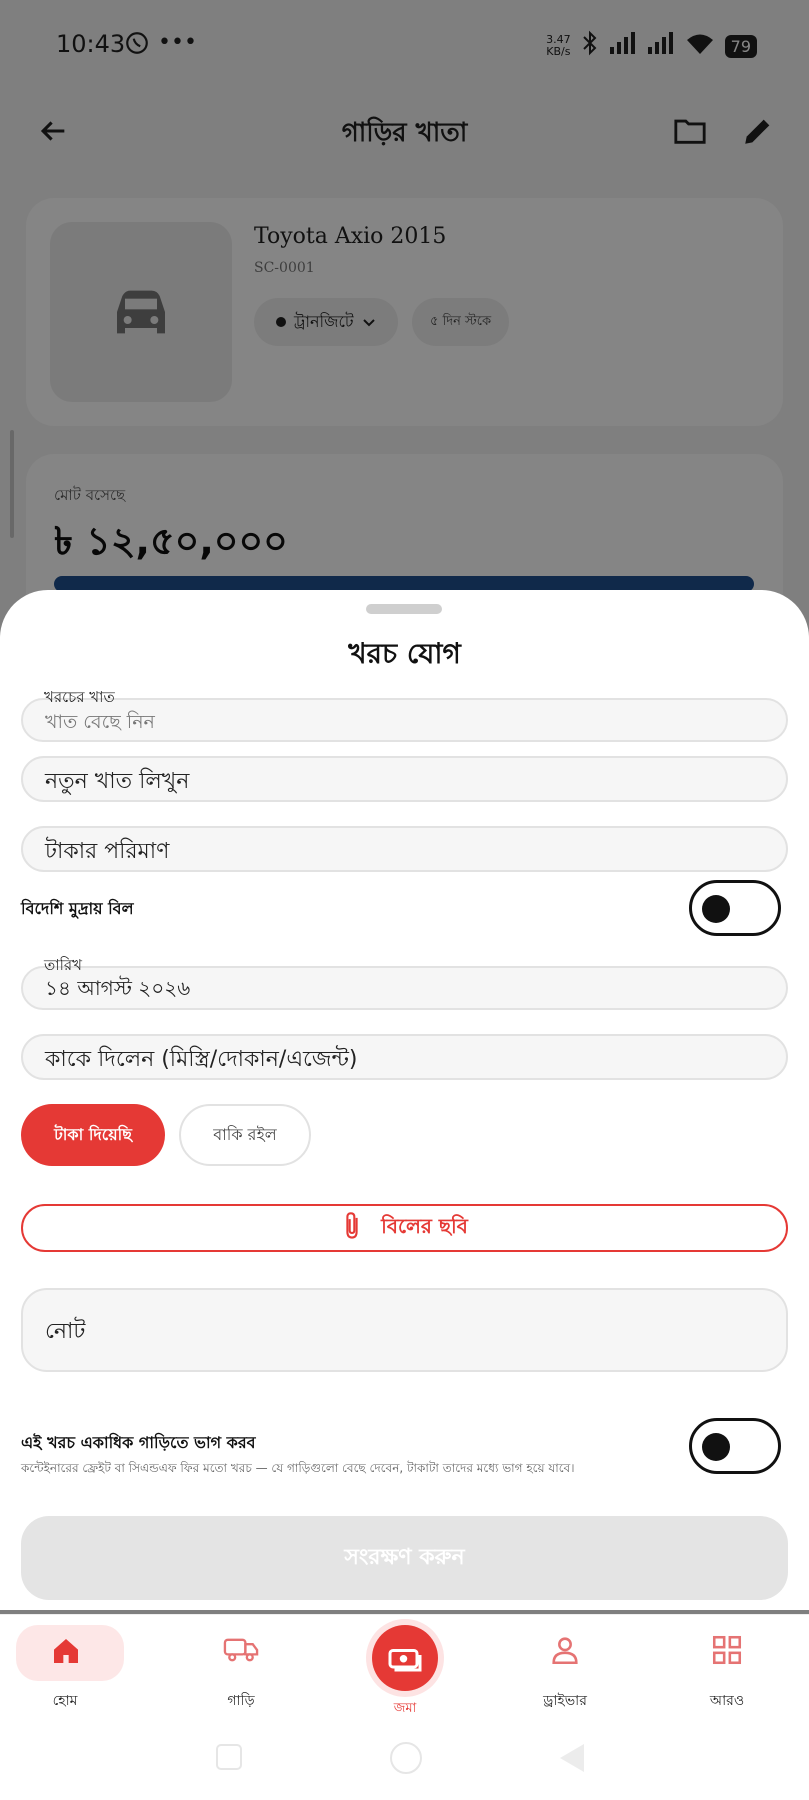 The image size is (809, 1800). Describe the element at coordinates (229, 1757) in the screenshot. I see `recents-icon` at that location.